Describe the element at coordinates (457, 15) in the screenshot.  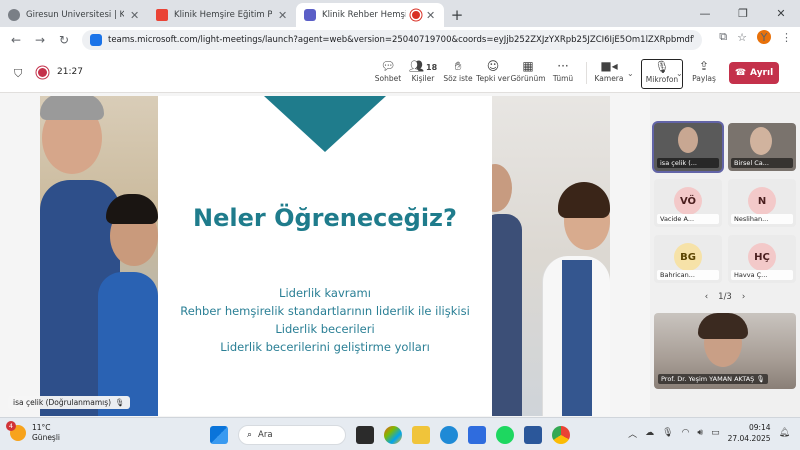
I see `new-tab-button: +` at that location.